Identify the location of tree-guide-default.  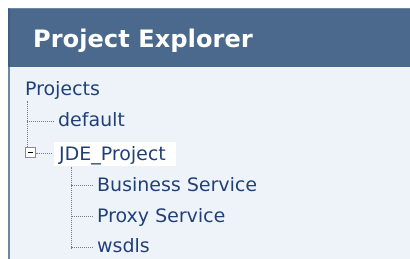
(40, 121).